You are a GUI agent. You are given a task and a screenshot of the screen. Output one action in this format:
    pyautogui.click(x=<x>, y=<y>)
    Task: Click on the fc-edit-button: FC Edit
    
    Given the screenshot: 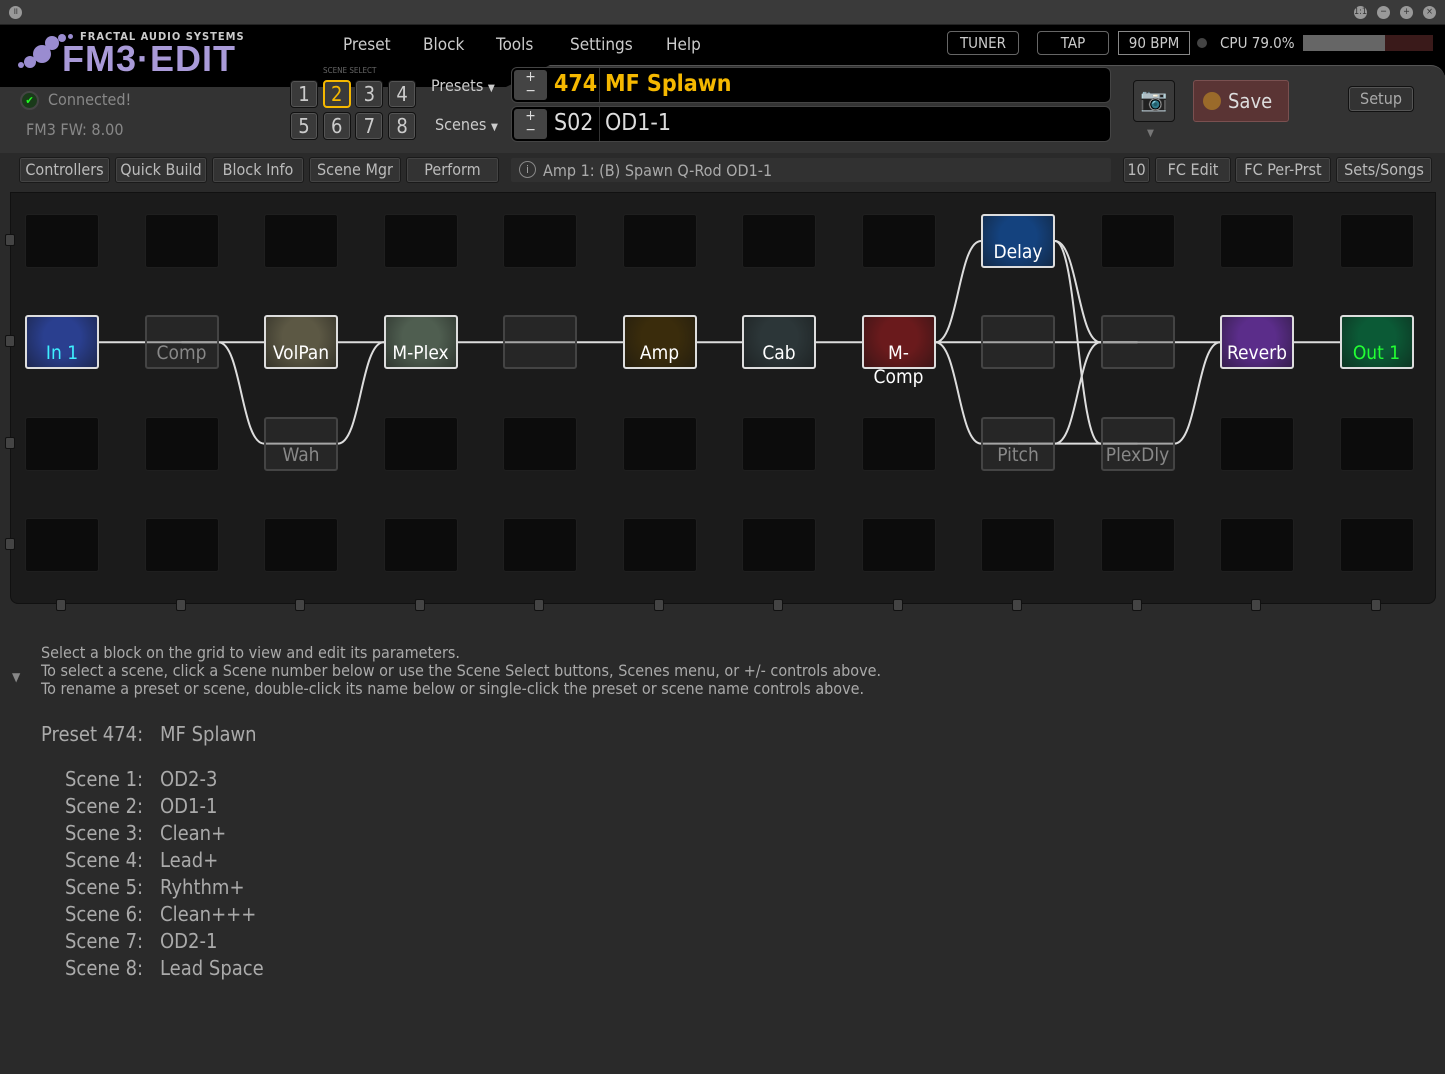 What is the action you would take?
    pyautogui.click(x=1193, y=170)
    